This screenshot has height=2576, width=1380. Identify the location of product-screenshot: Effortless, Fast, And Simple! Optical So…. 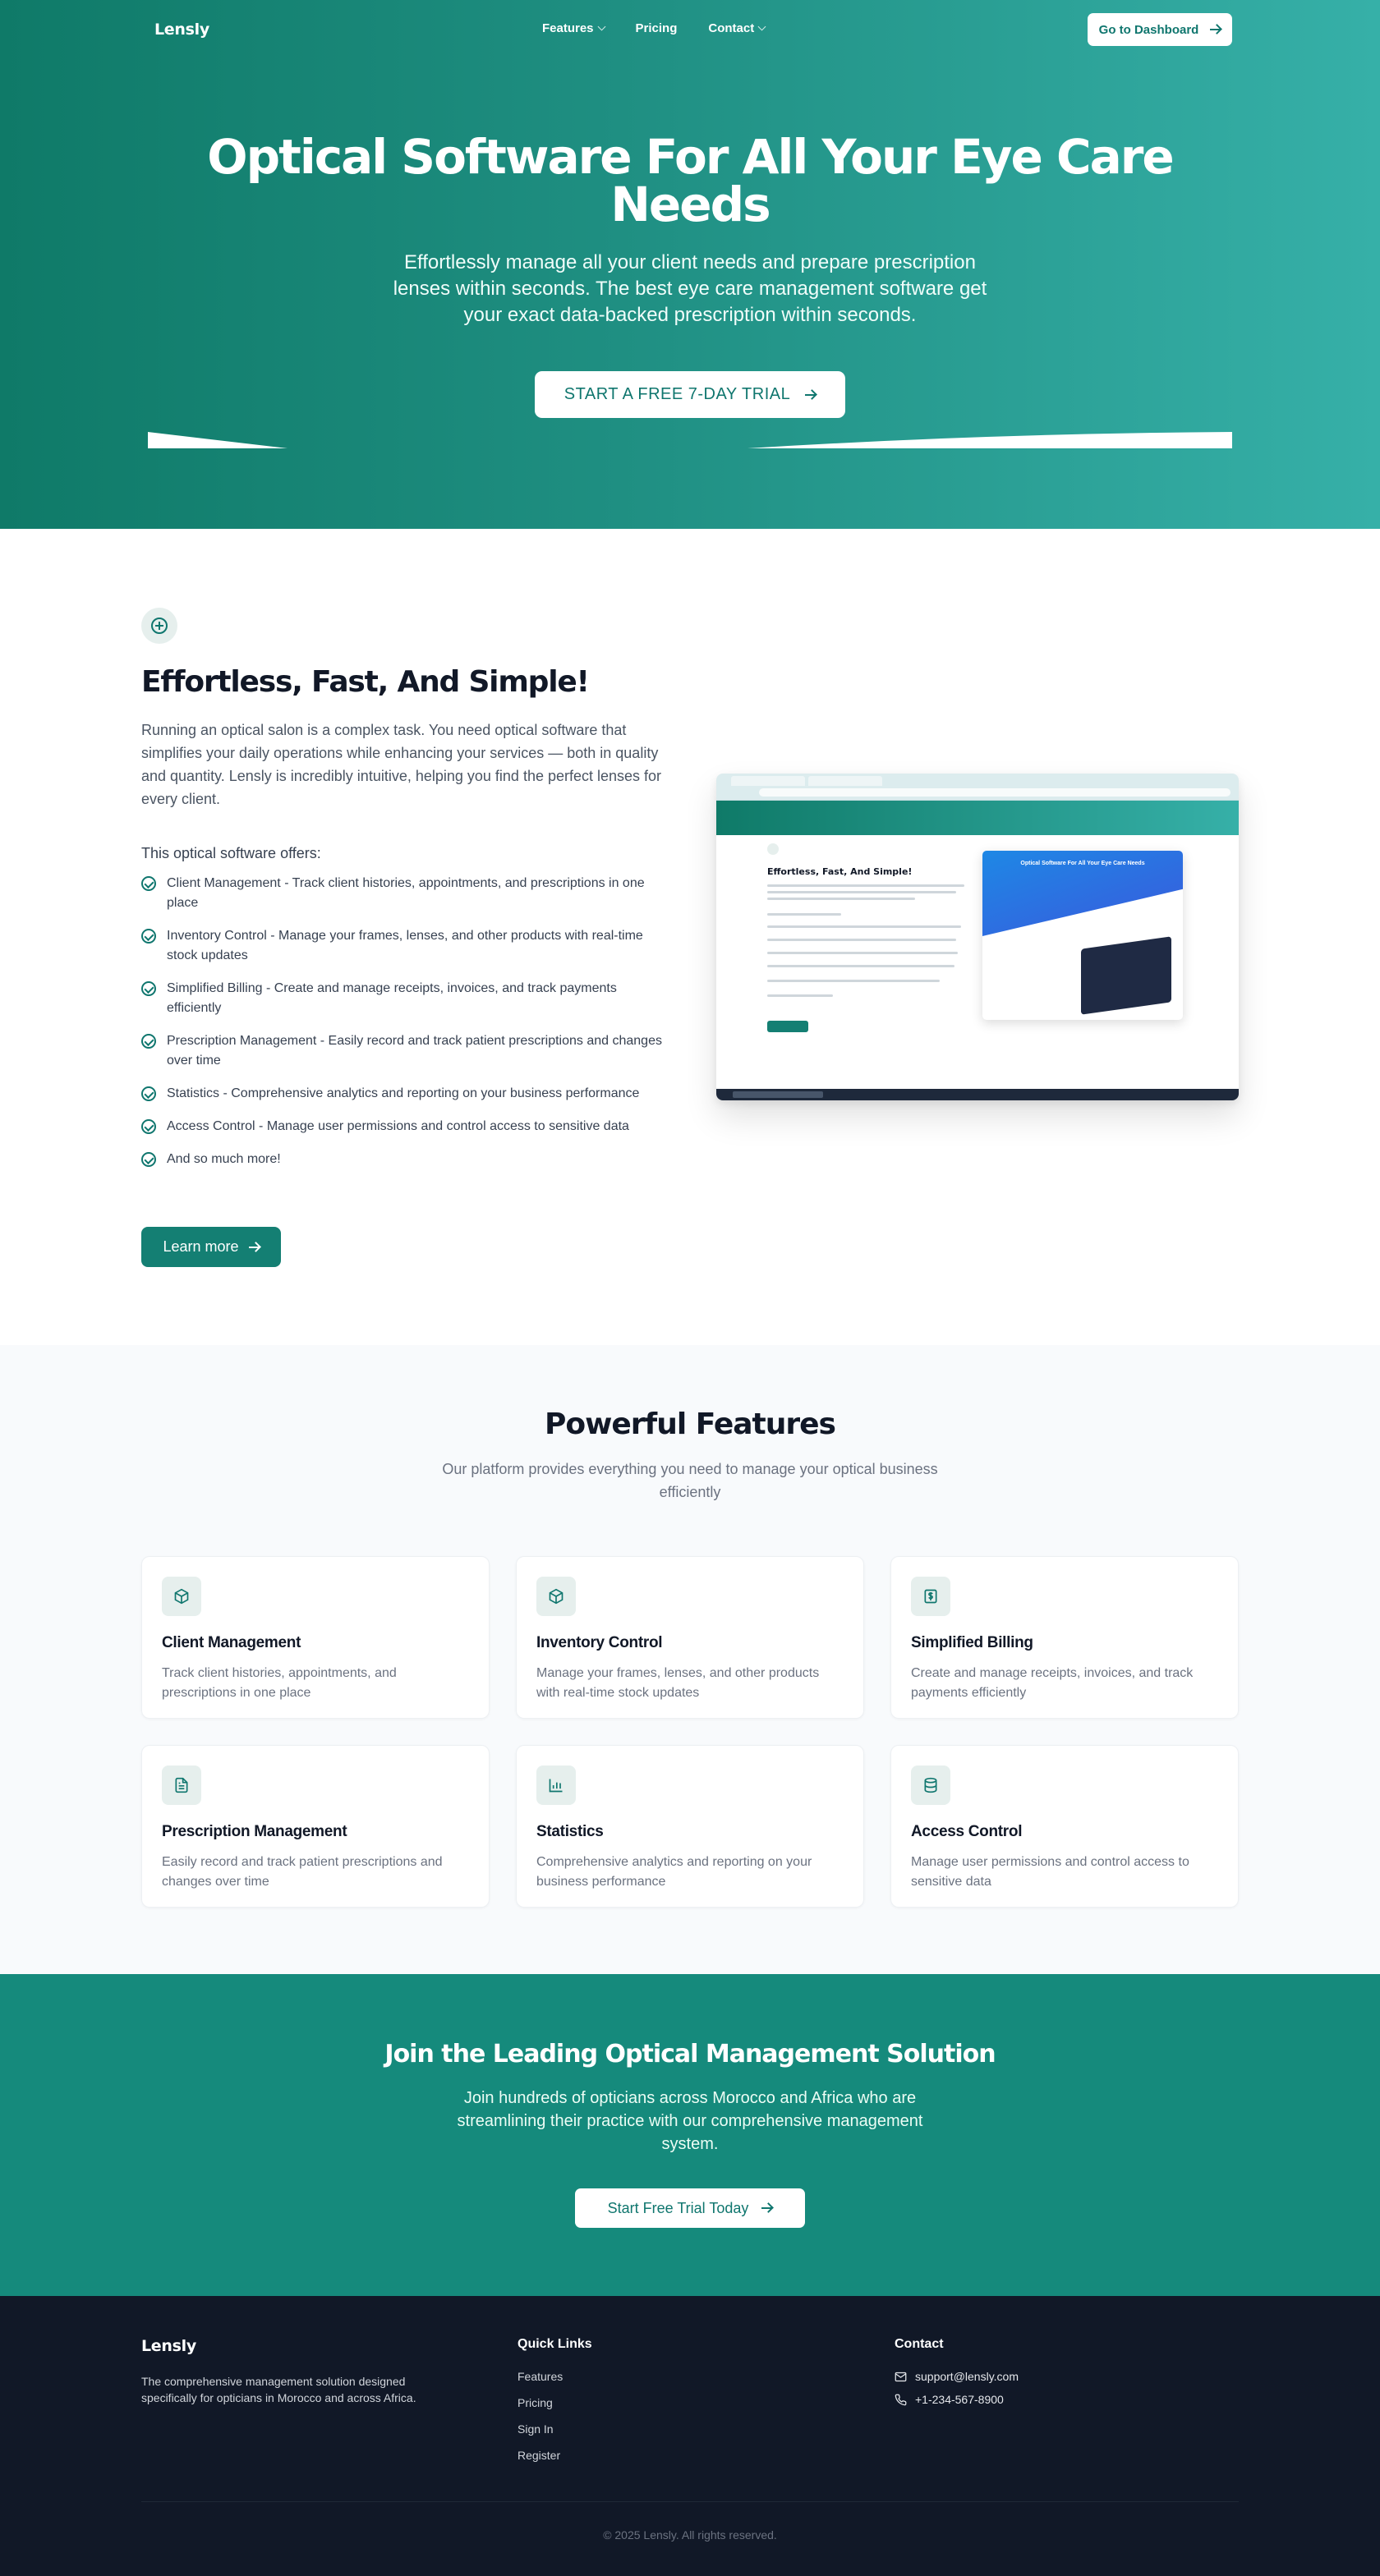
(977, 937).